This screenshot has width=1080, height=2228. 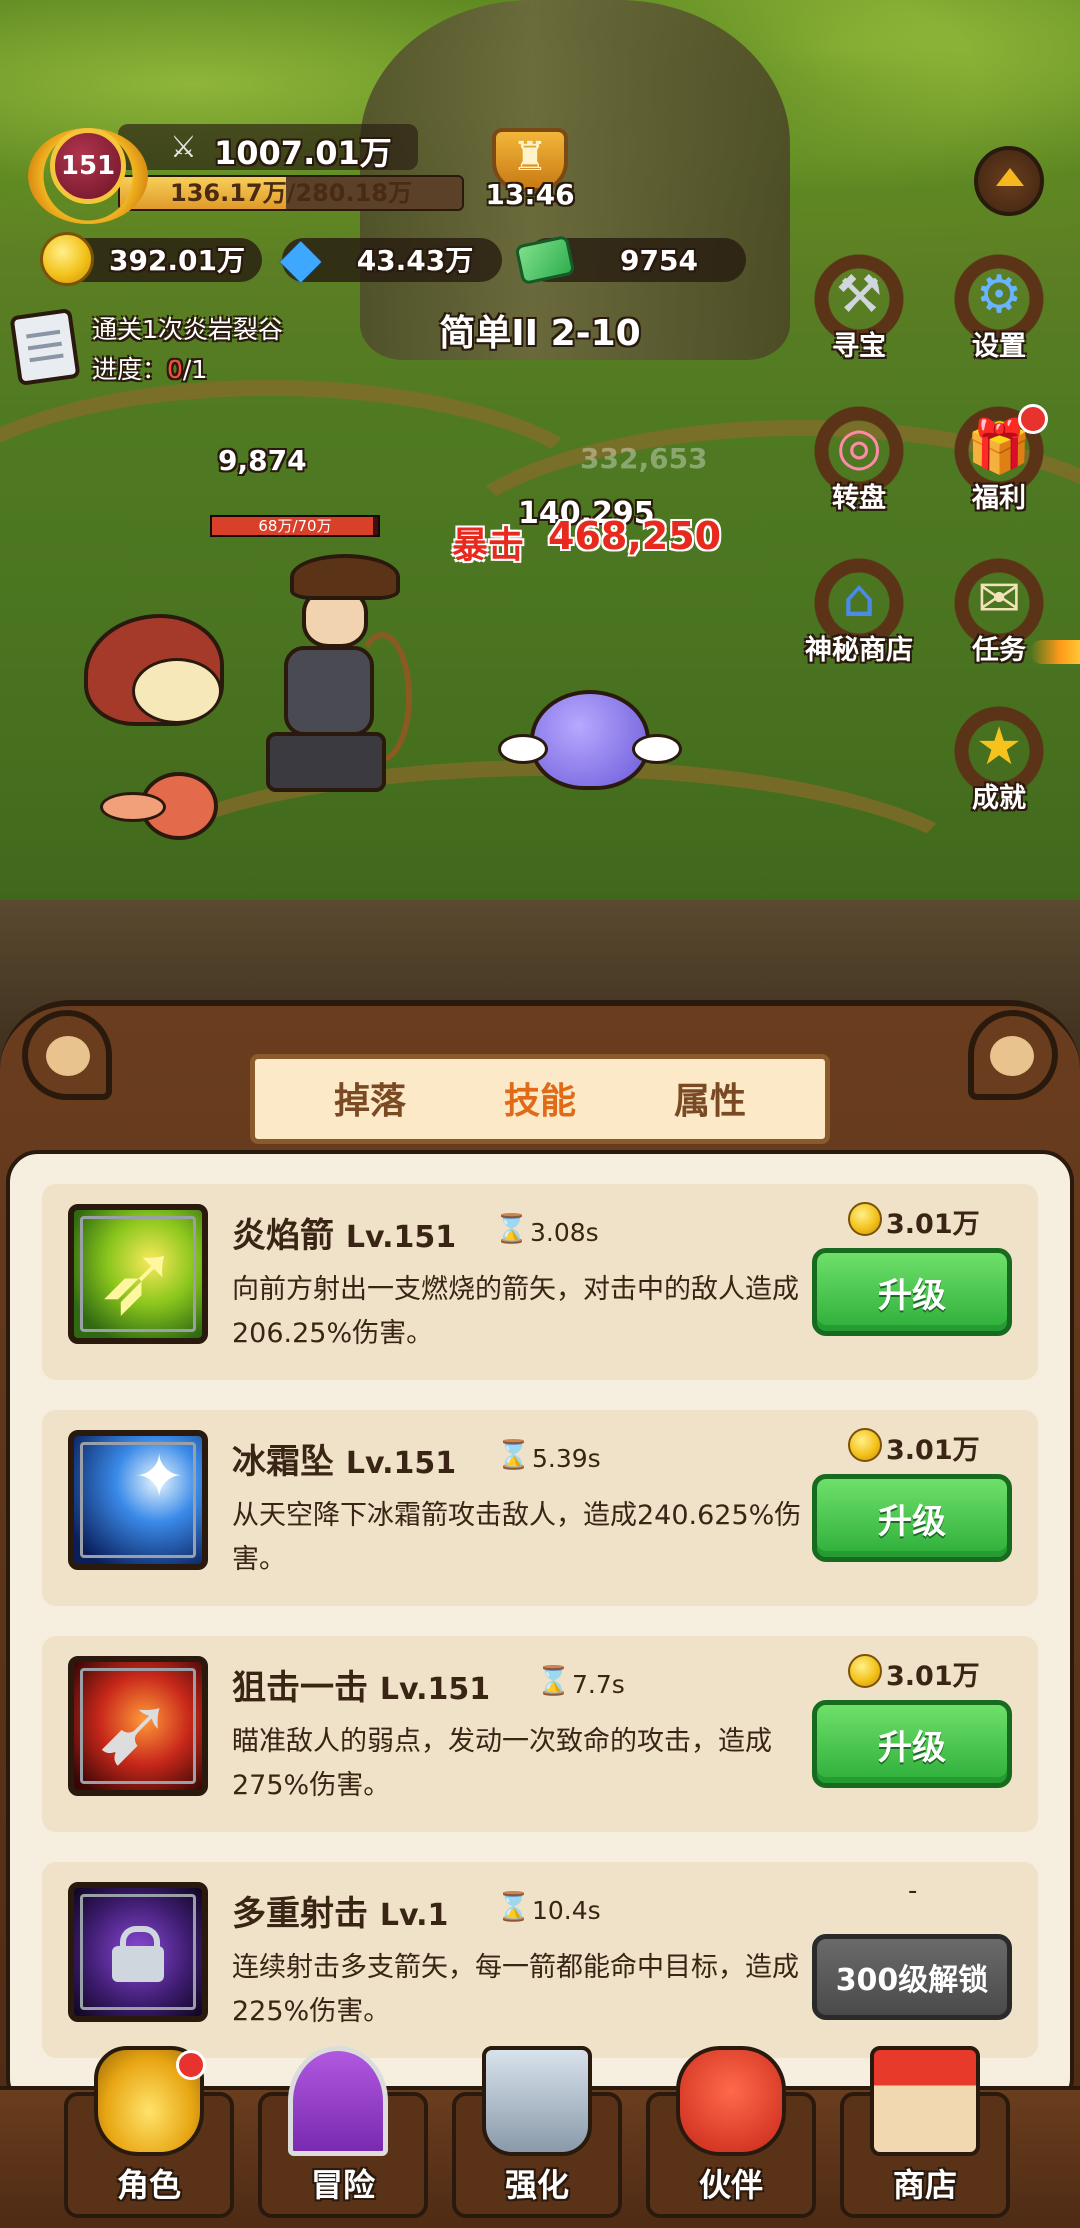 What do you see at coordinates (999, 747) in the screenshot?
I see `star-icon: ★` at bounding box center [999, 747].